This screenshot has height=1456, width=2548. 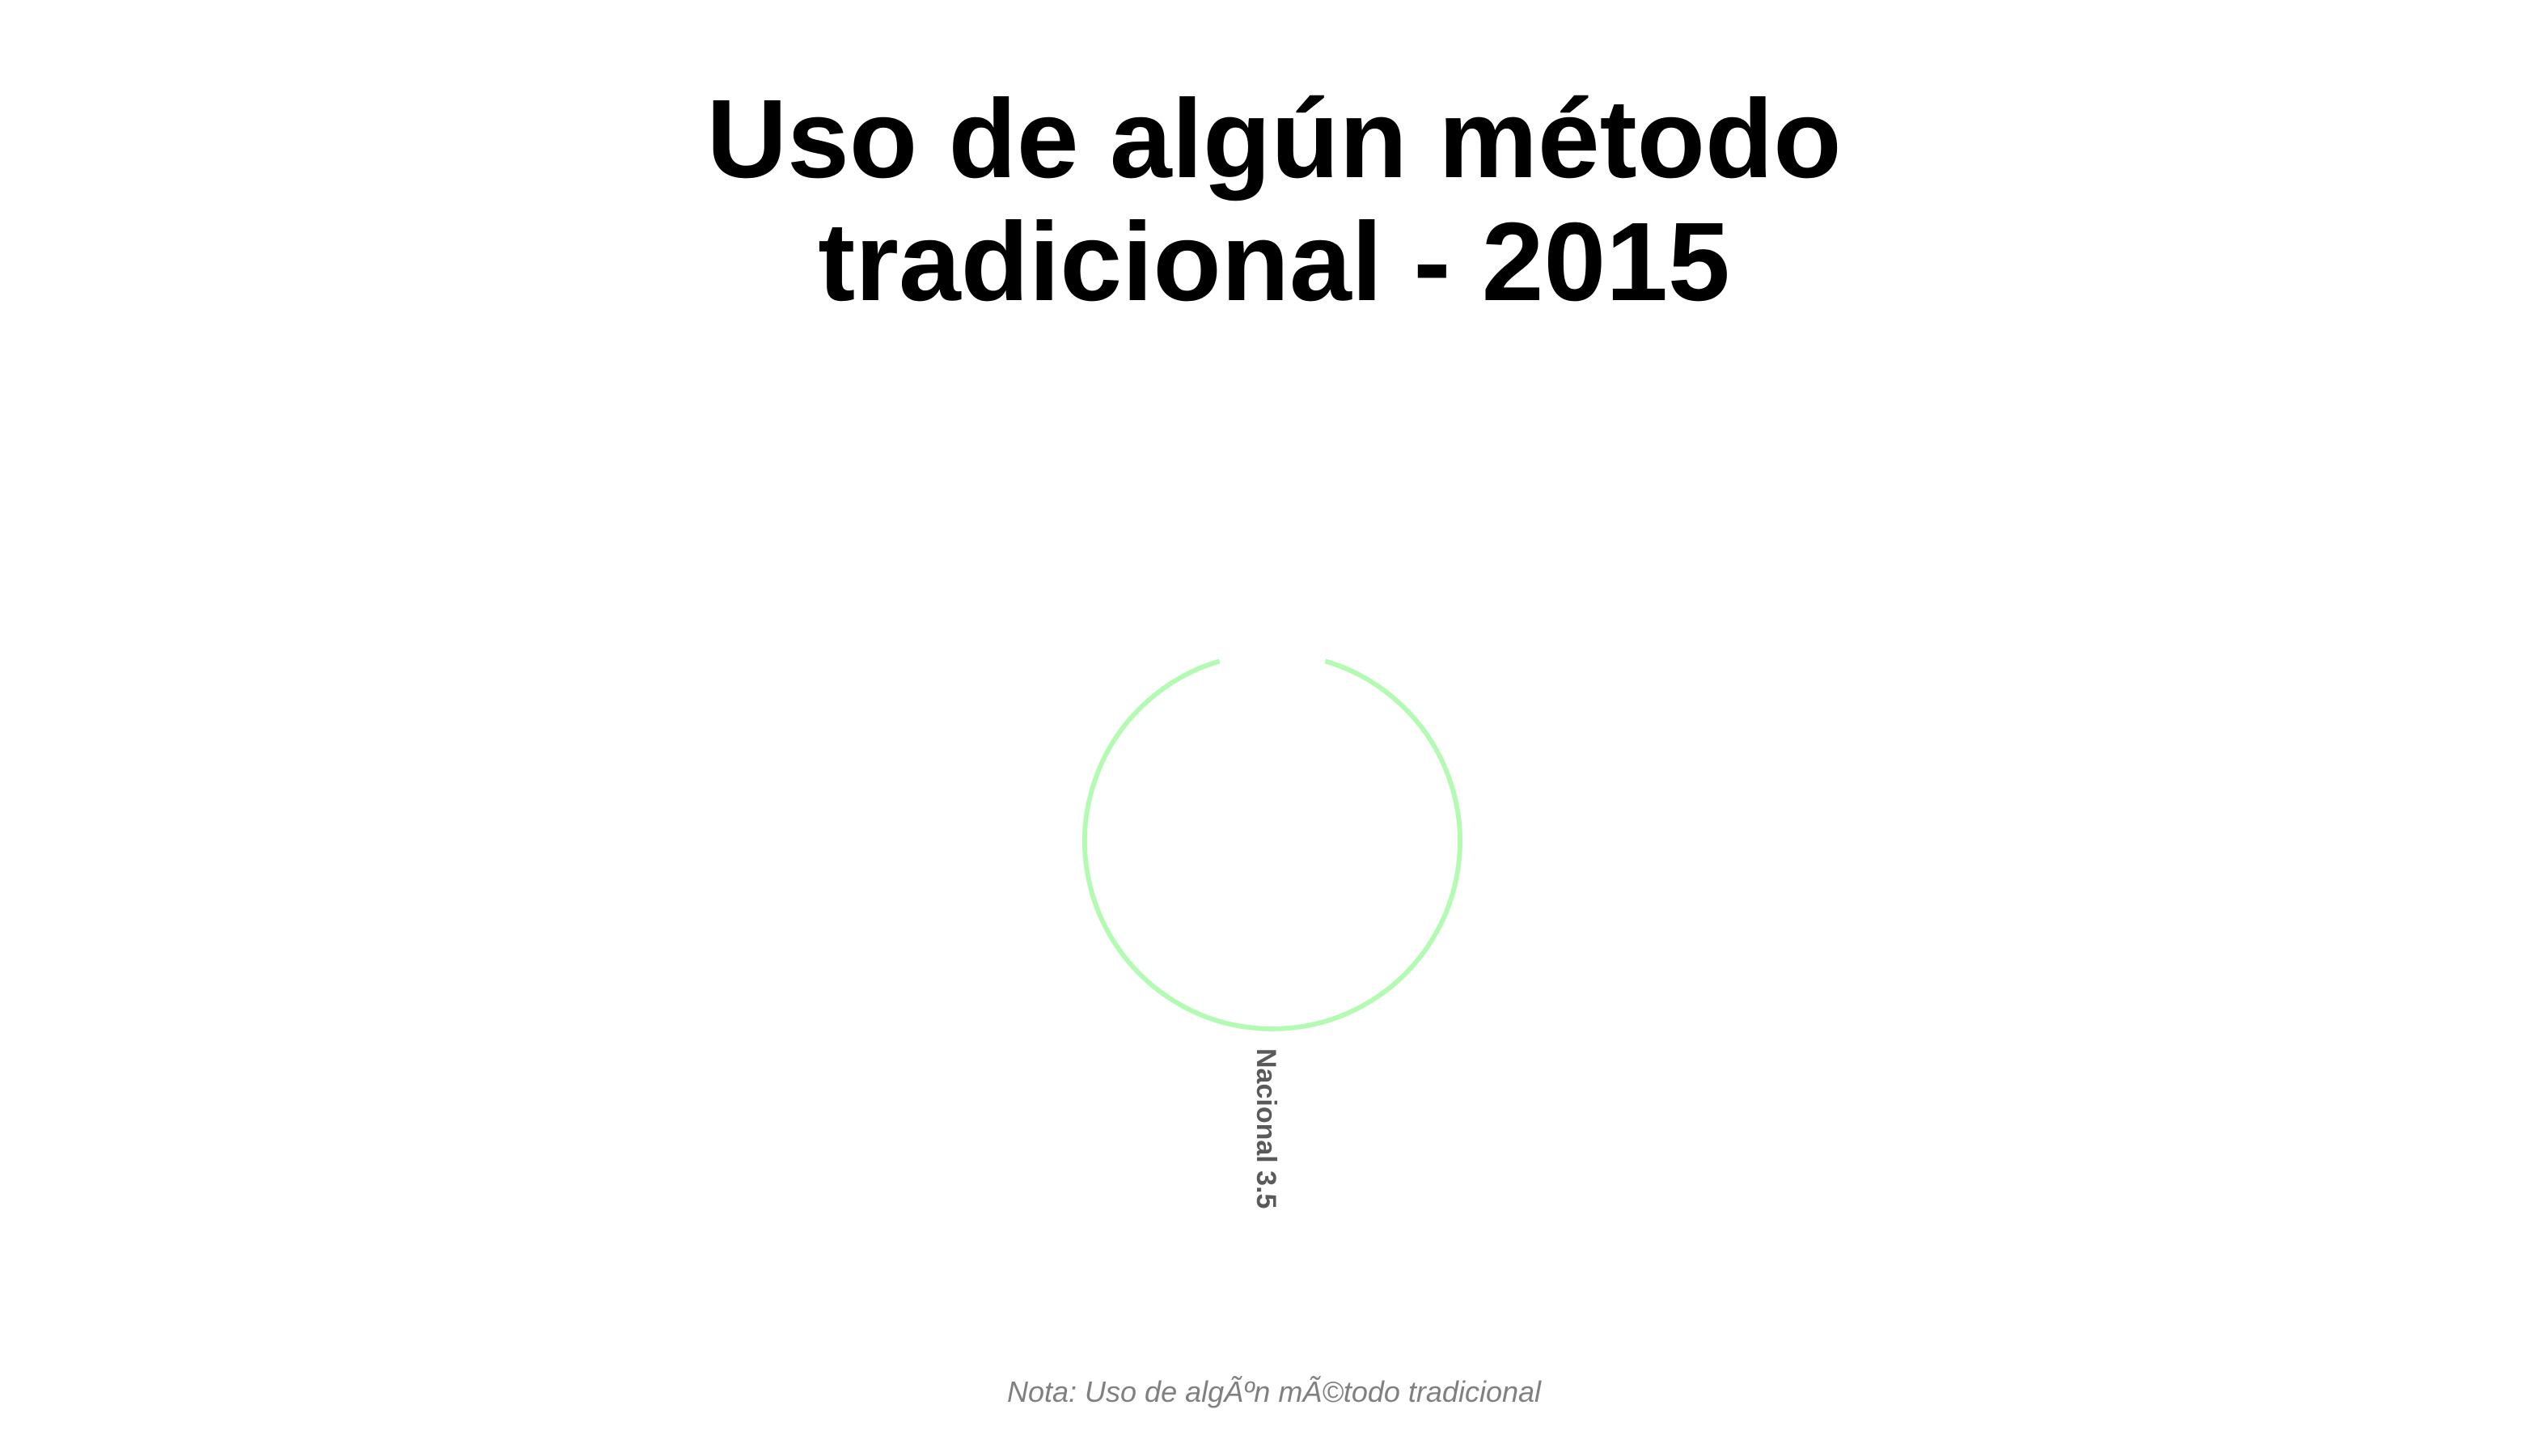 I want to click on bar-label-nacional: Nacional 3.5, so click(x=1266, y=1128).